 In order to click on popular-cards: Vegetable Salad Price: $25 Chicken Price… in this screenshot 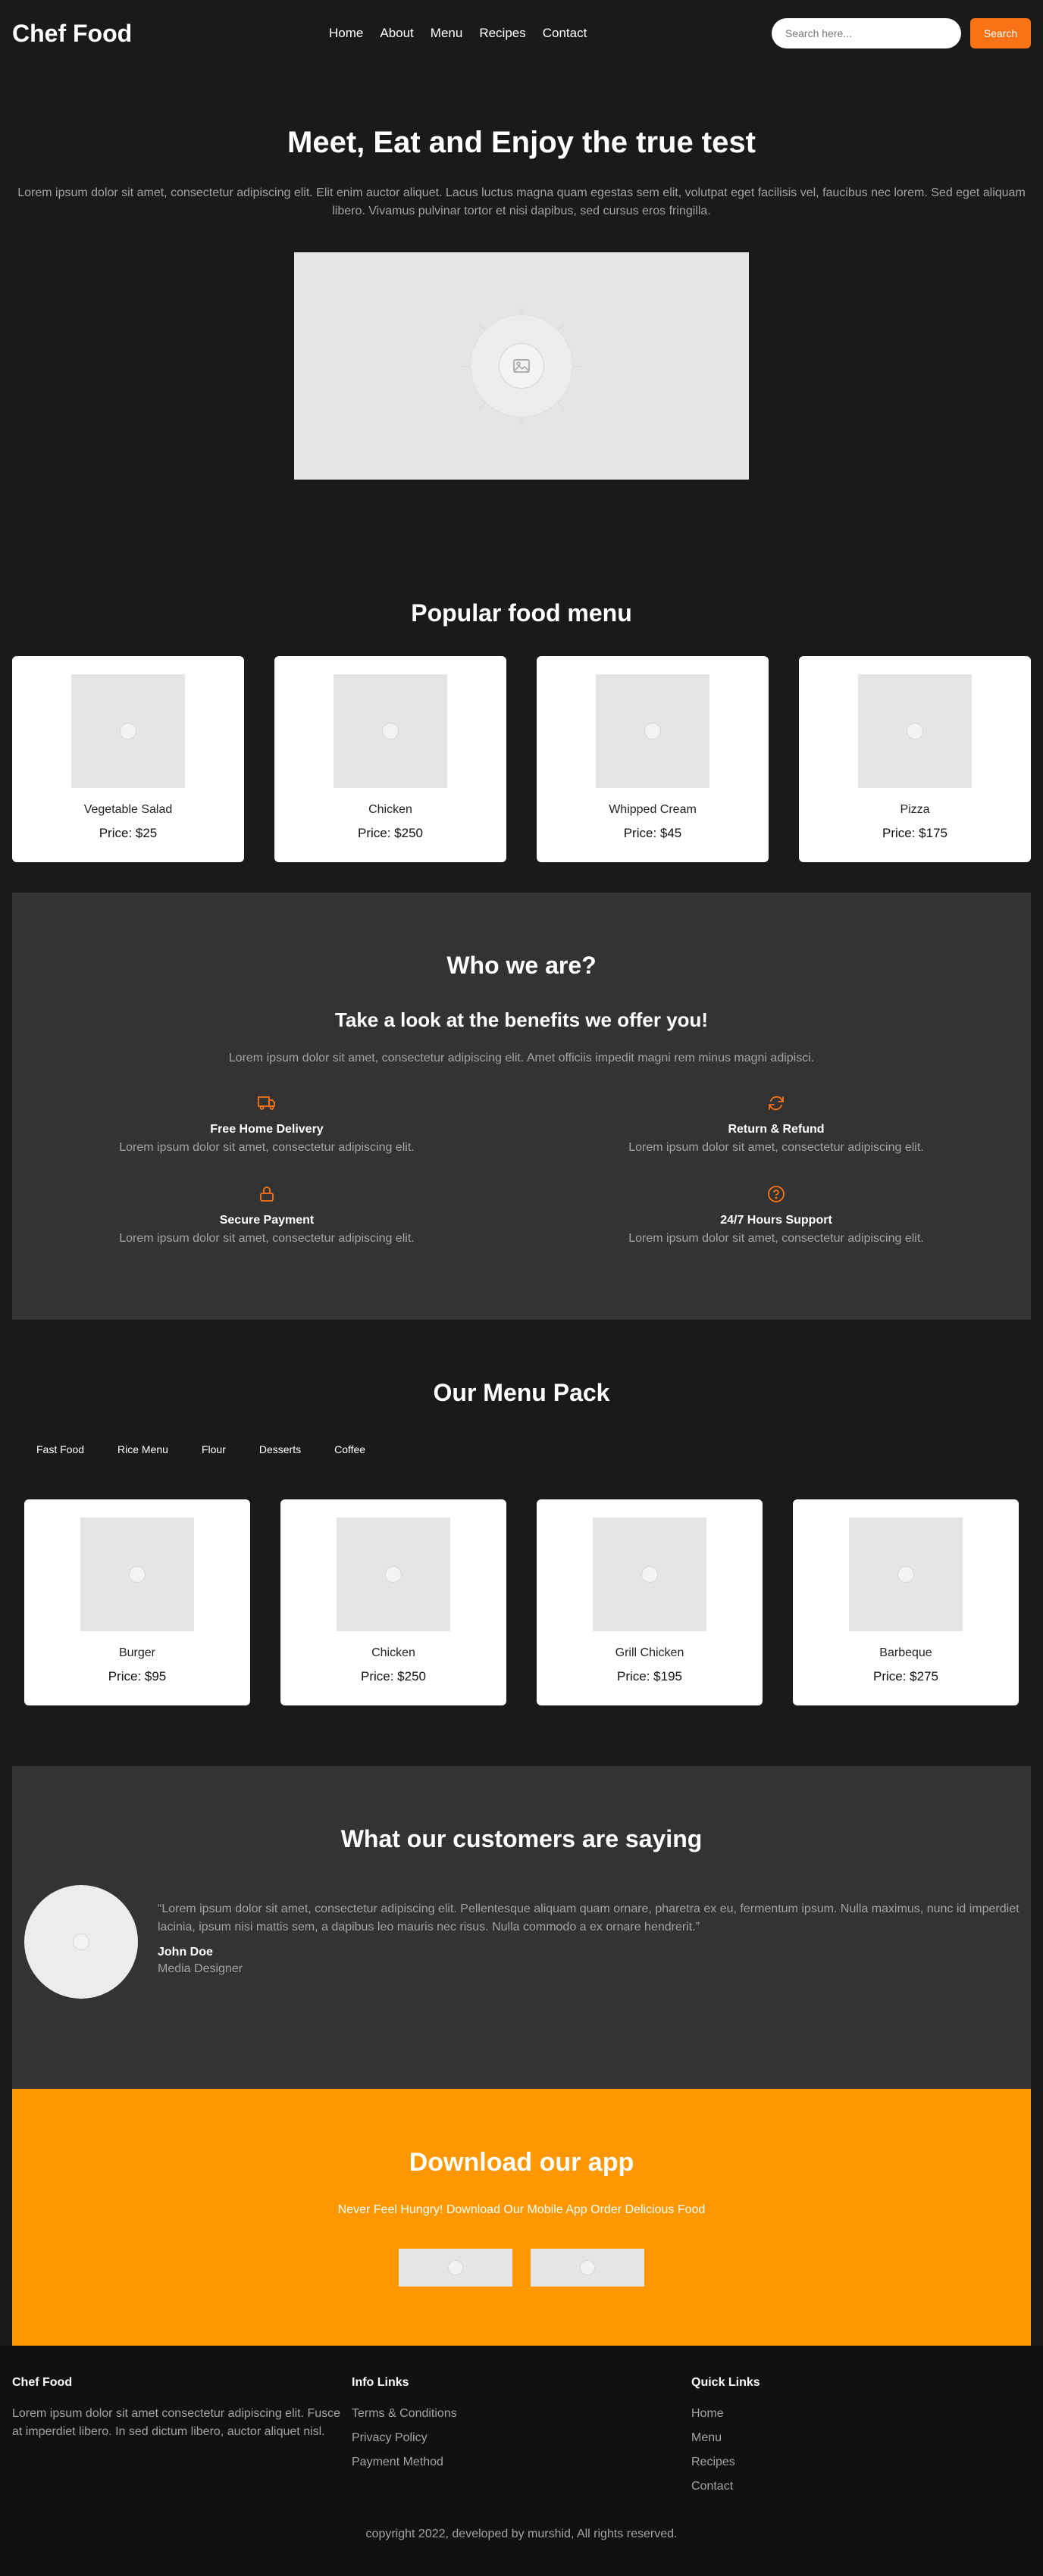, I will do `click(521, 759)`.